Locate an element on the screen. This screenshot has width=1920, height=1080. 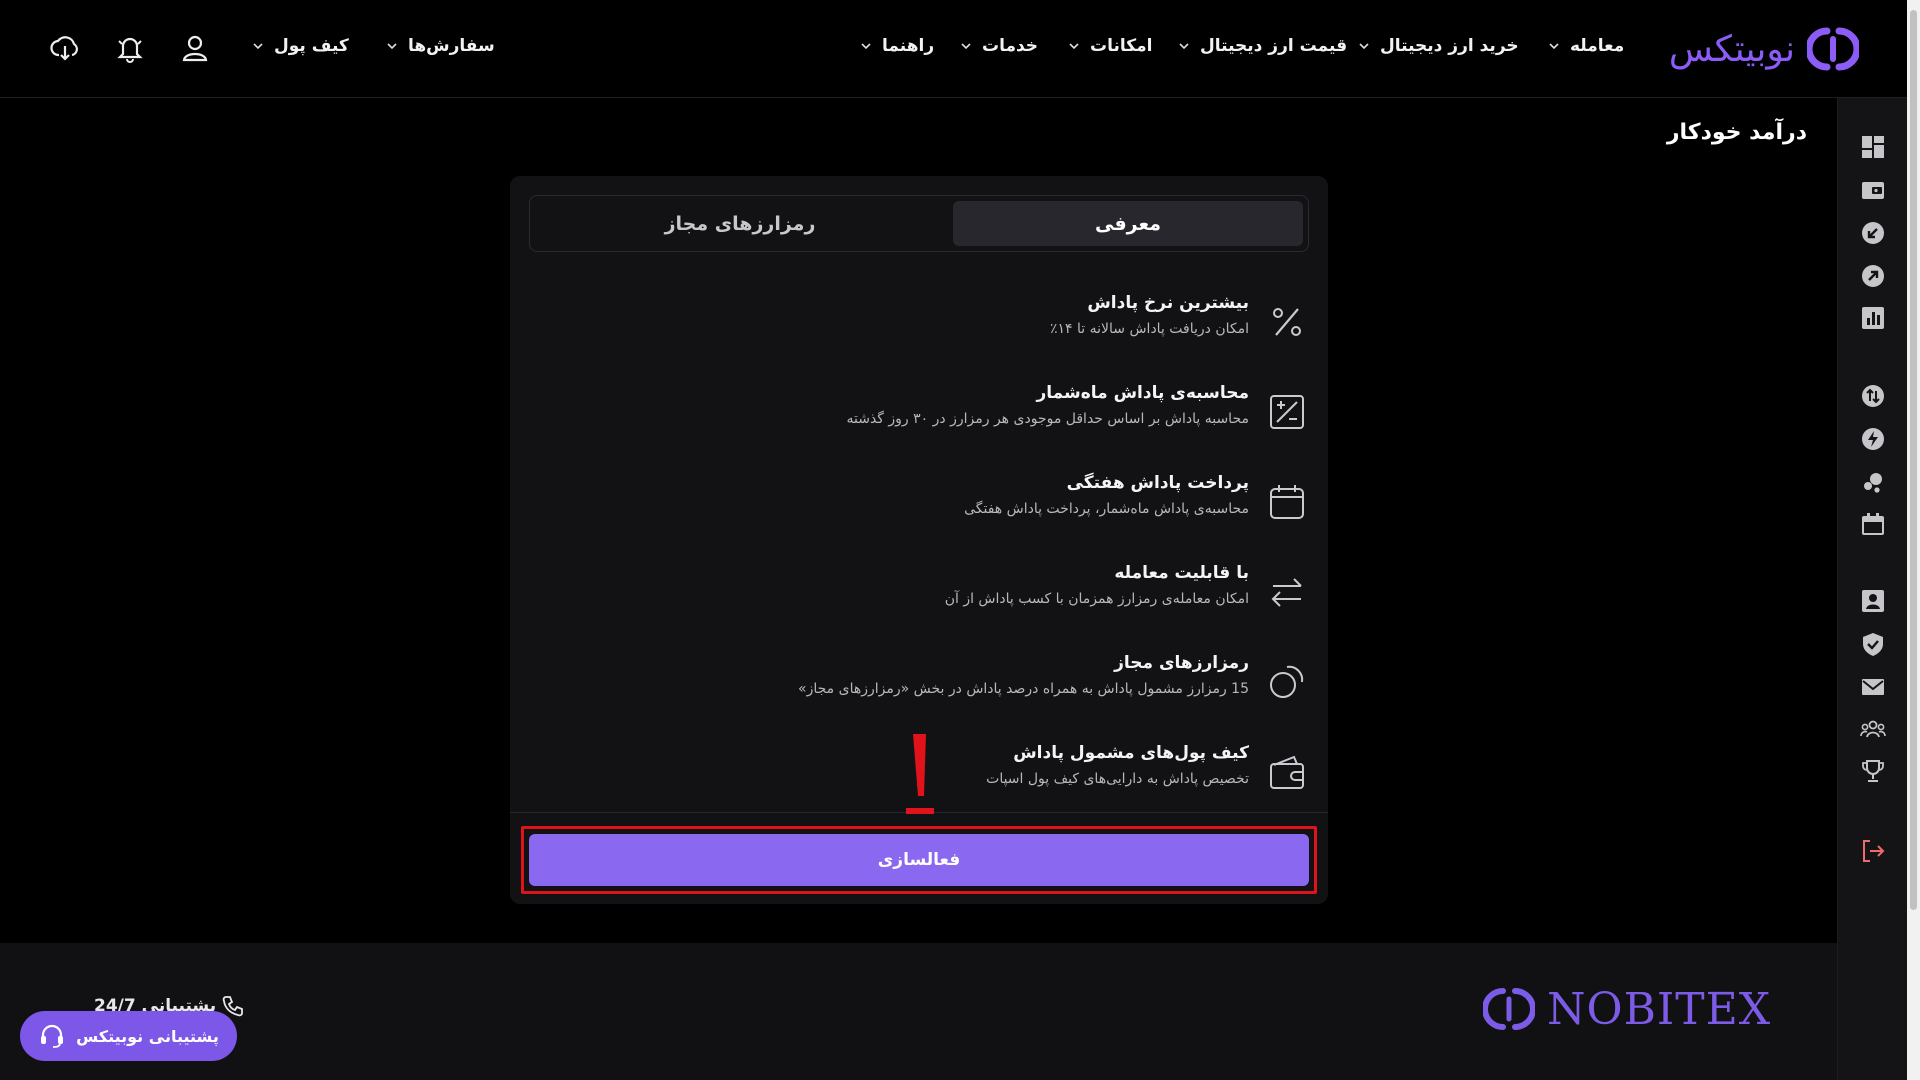
tab-allowed-coins: رمزارزهای مجاز is located at coordinates (740, 223).